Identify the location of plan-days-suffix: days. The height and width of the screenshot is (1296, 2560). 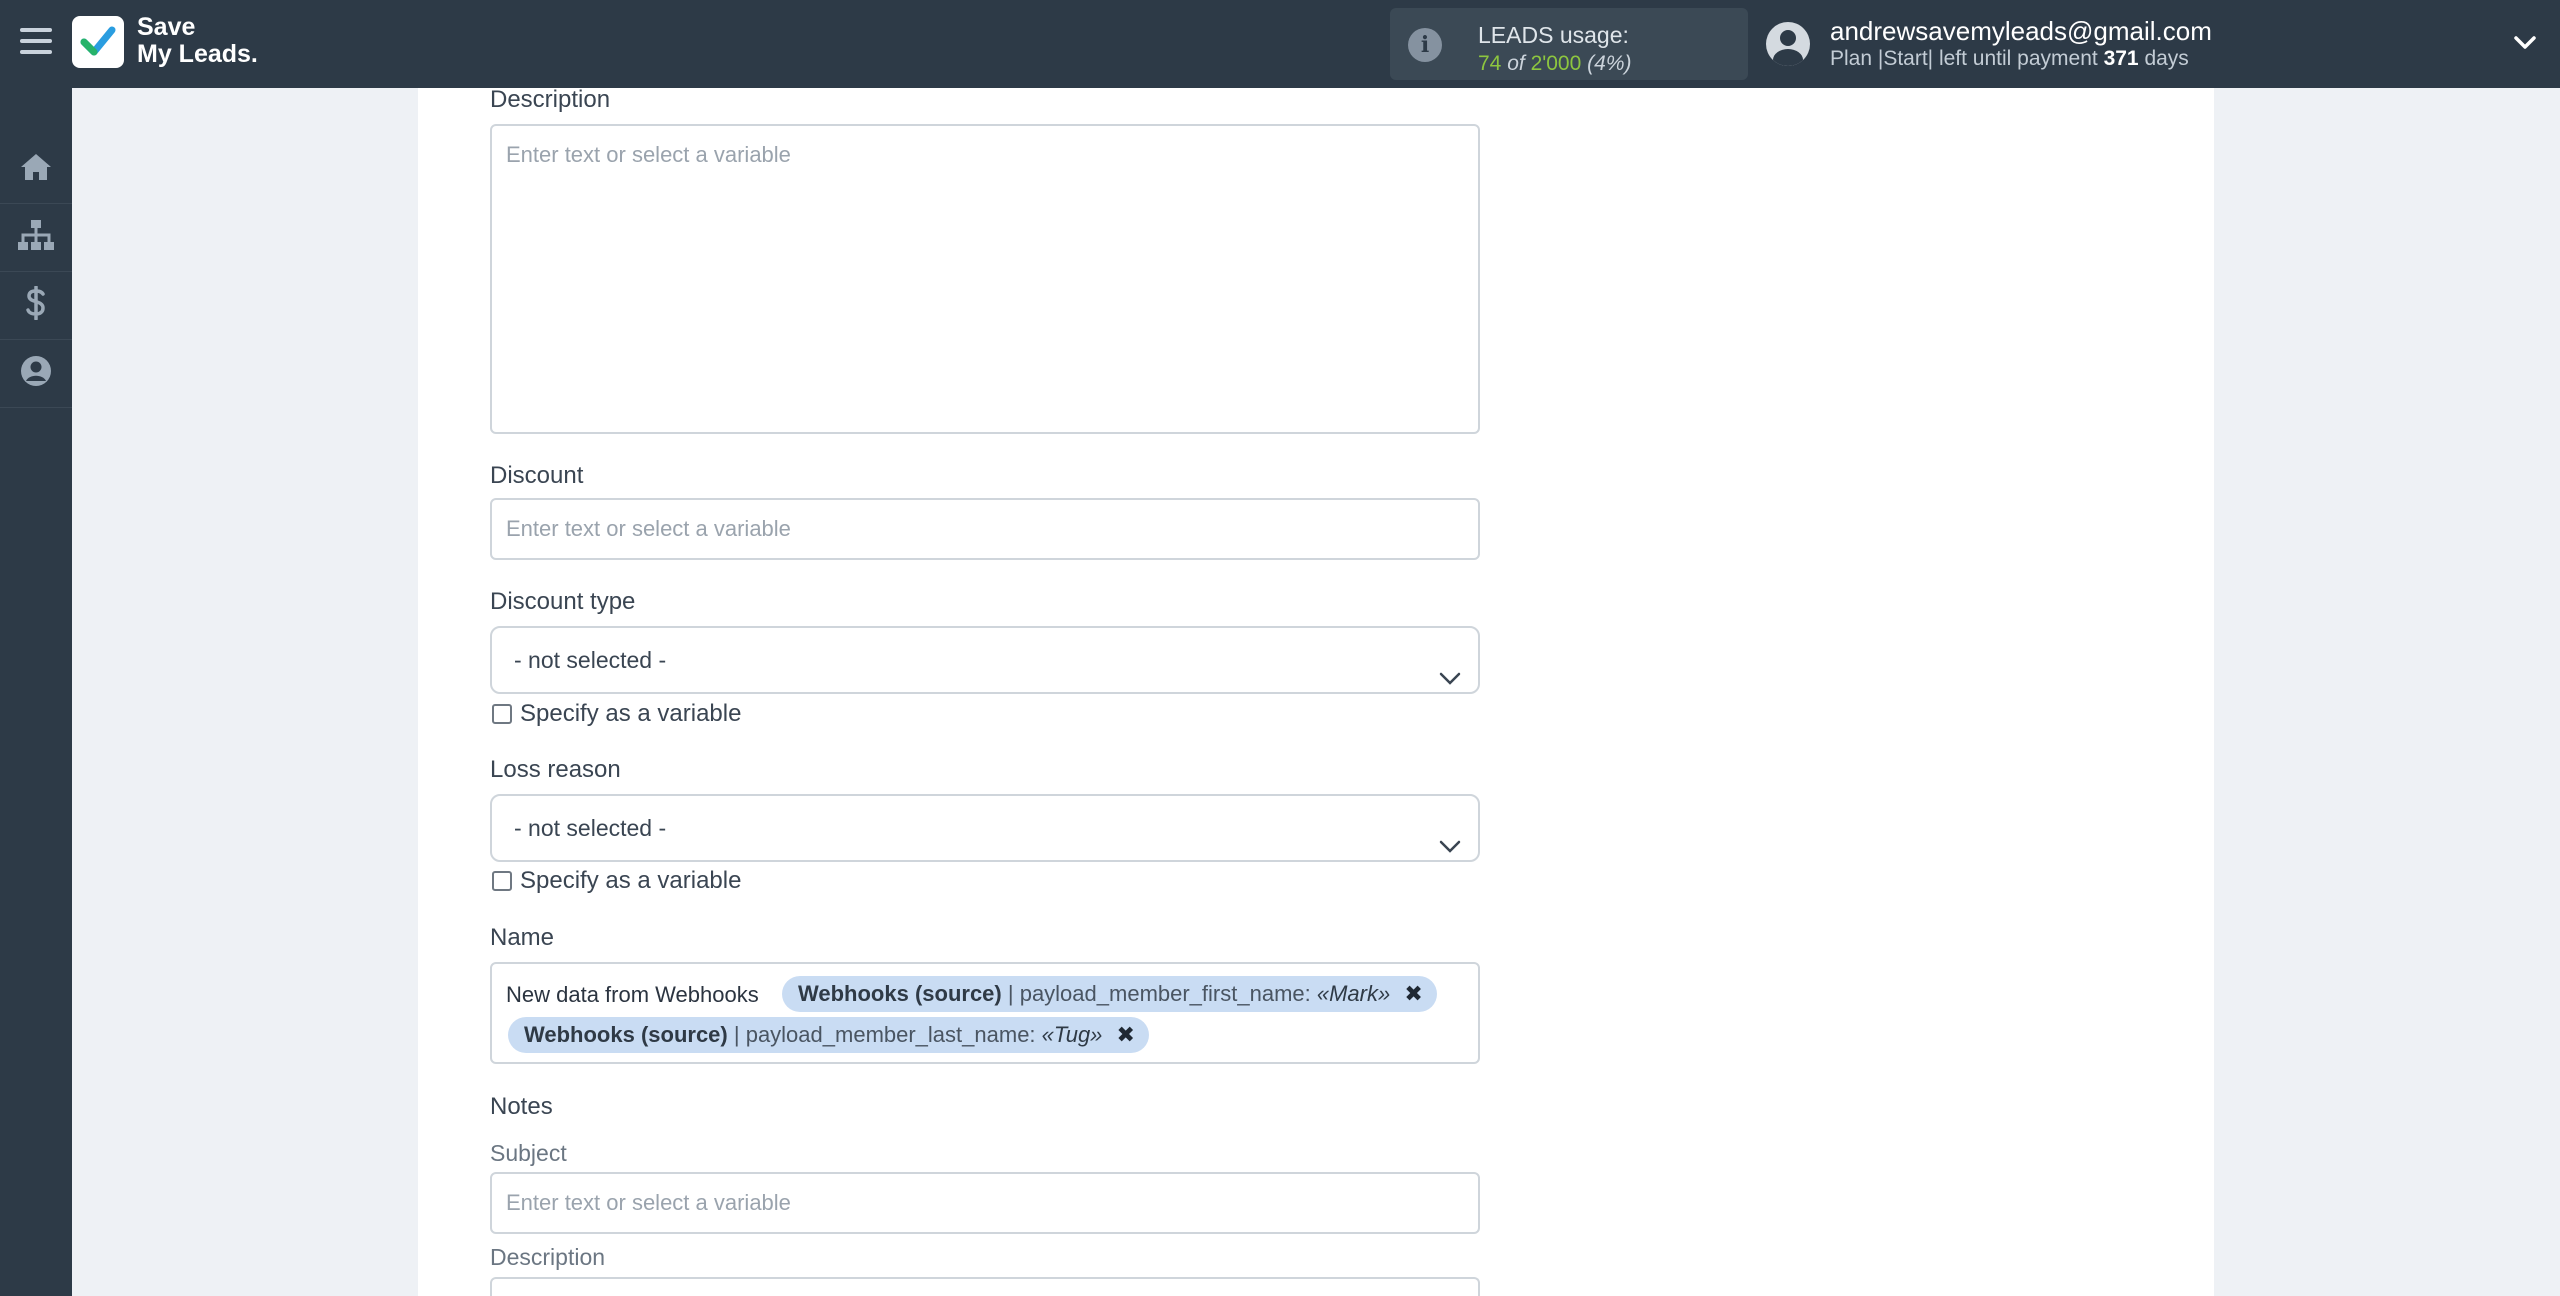
(2166, 58).